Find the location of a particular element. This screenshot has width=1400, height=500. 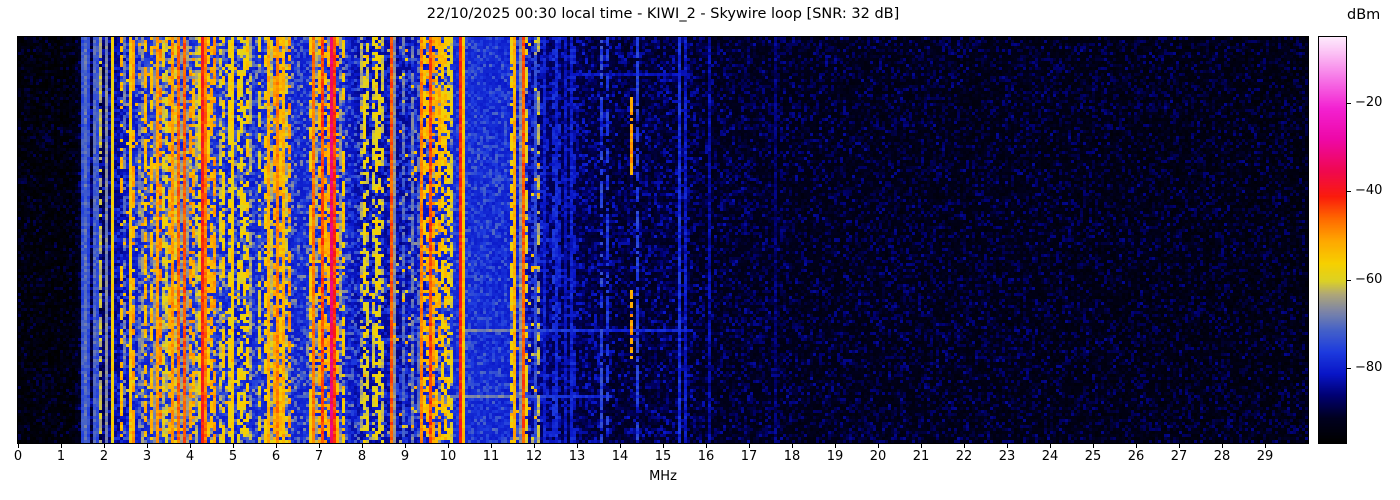

x-tick-label: 6 is located at coordinates (276, 456).